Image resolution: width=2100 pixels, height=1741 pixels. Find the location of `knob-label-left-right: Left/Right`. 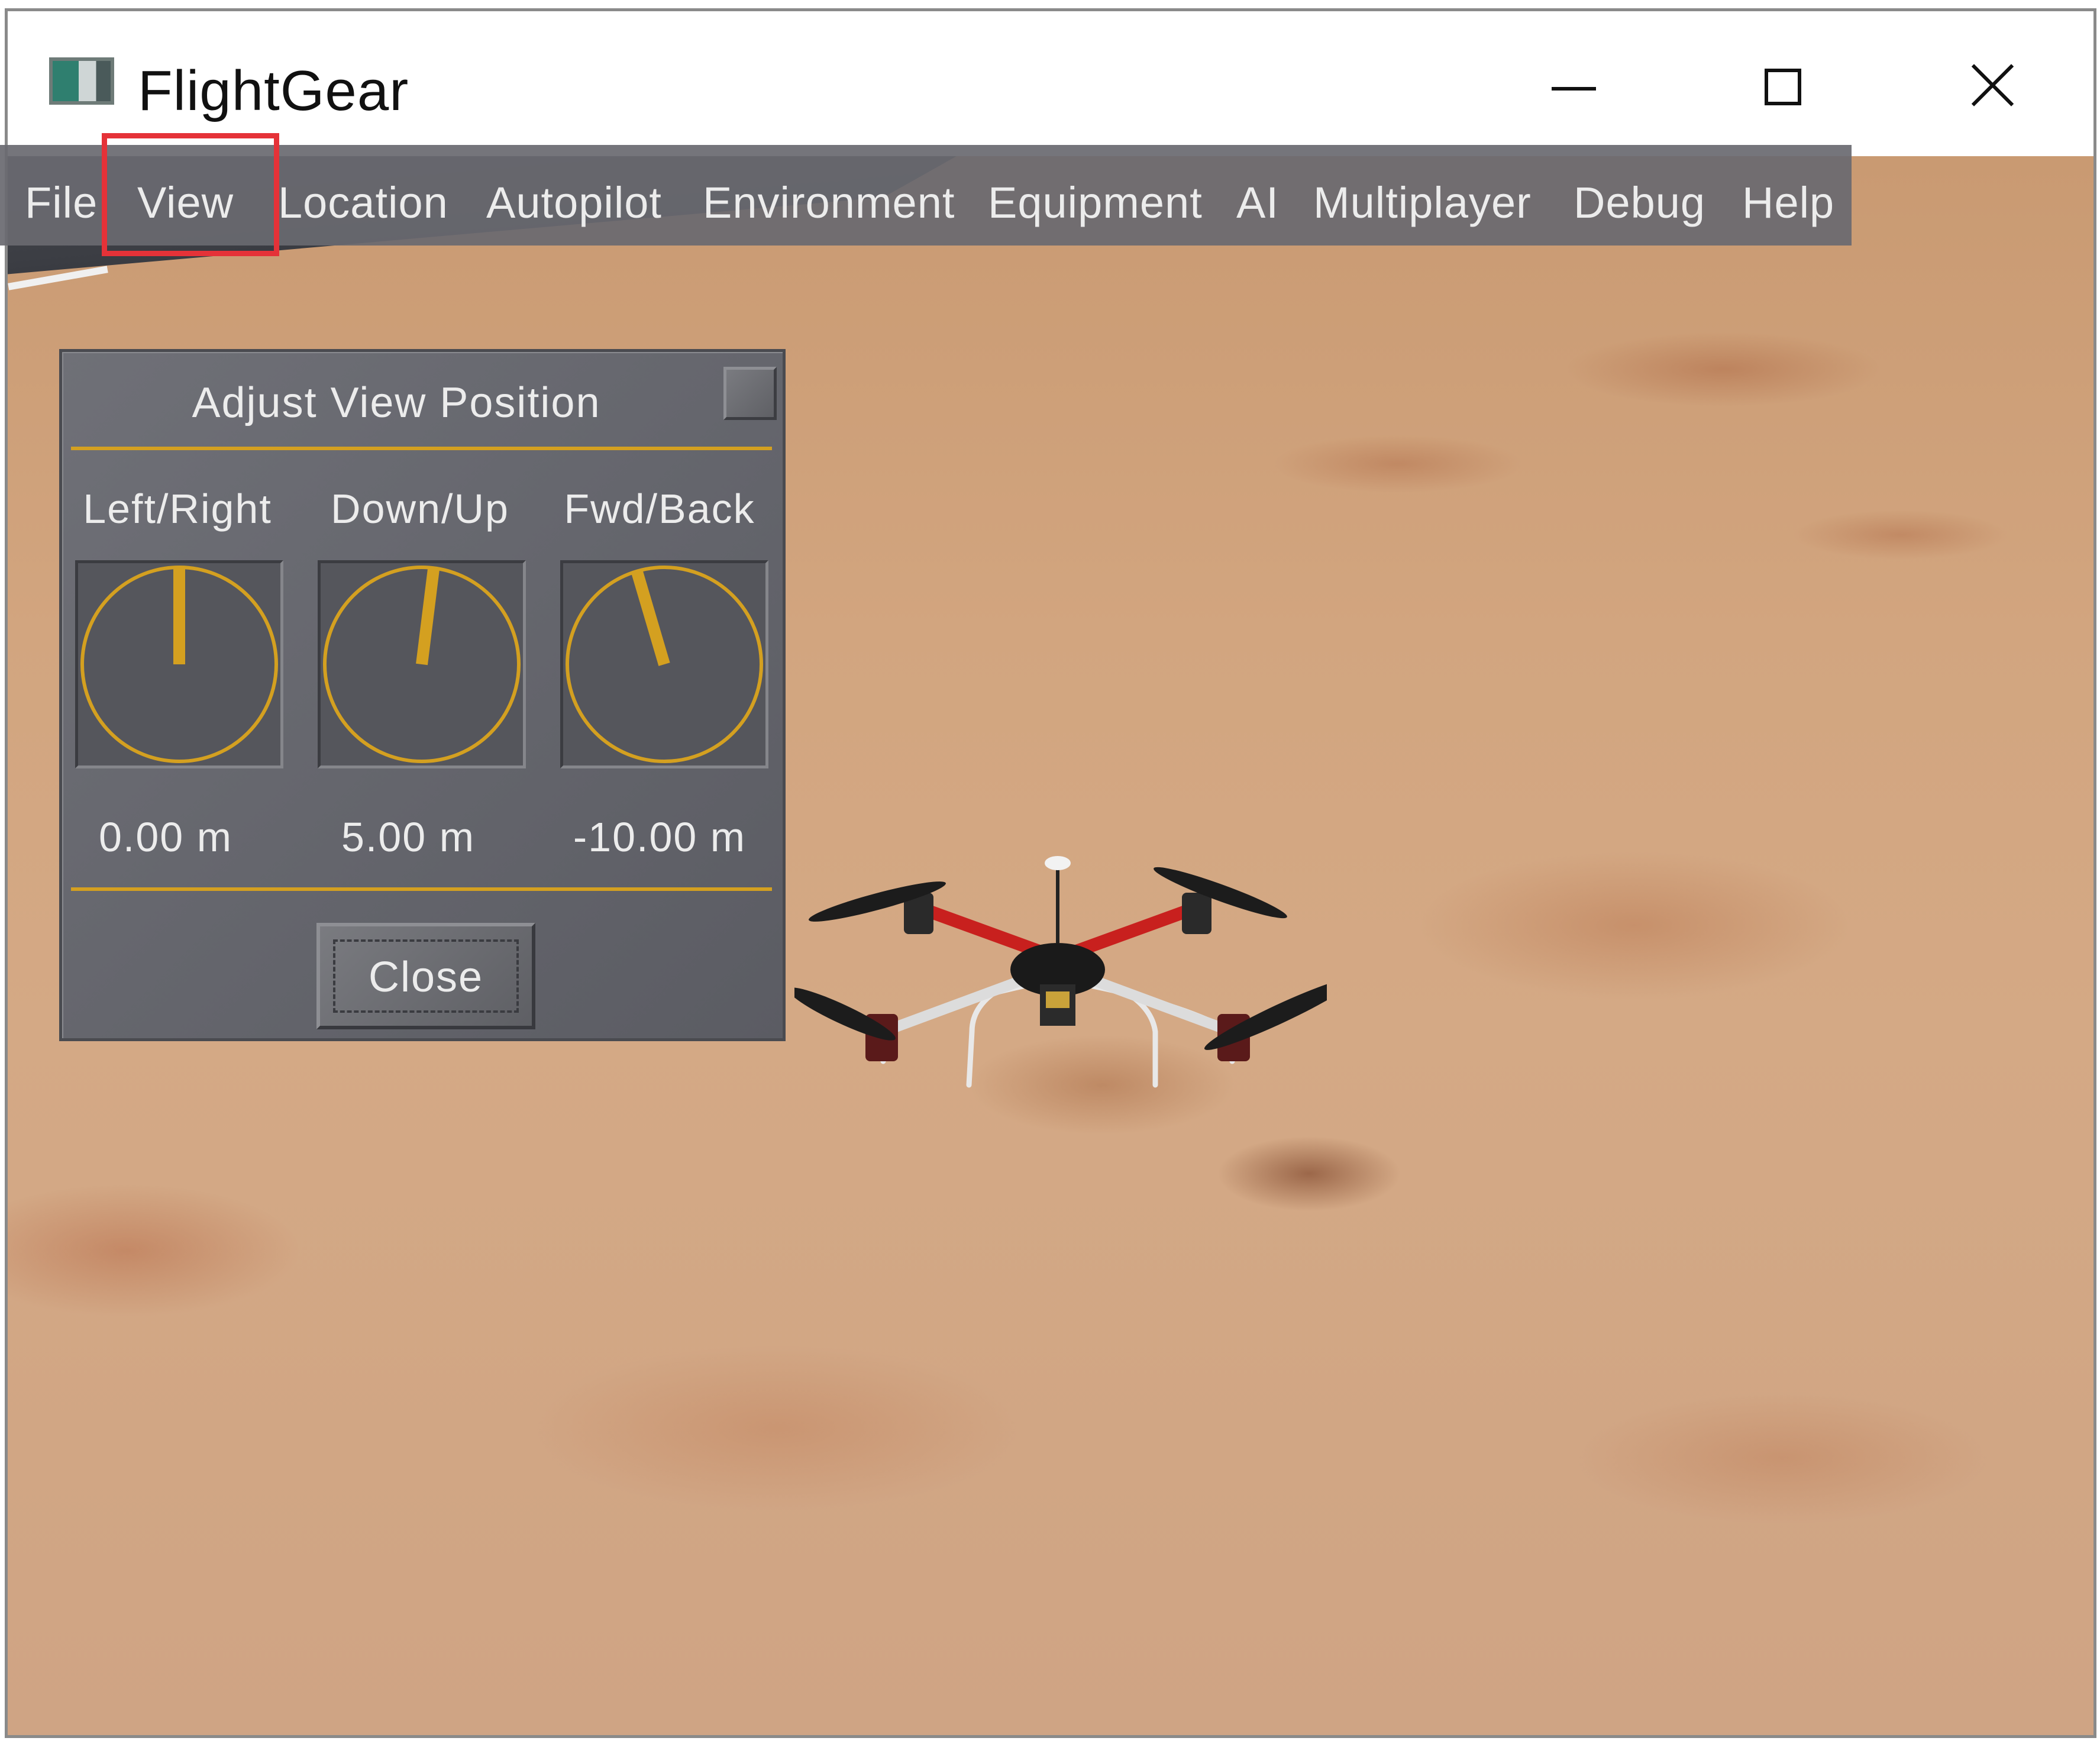

knob-label-left-right: Left/Right is located at coordinates (177, 509).